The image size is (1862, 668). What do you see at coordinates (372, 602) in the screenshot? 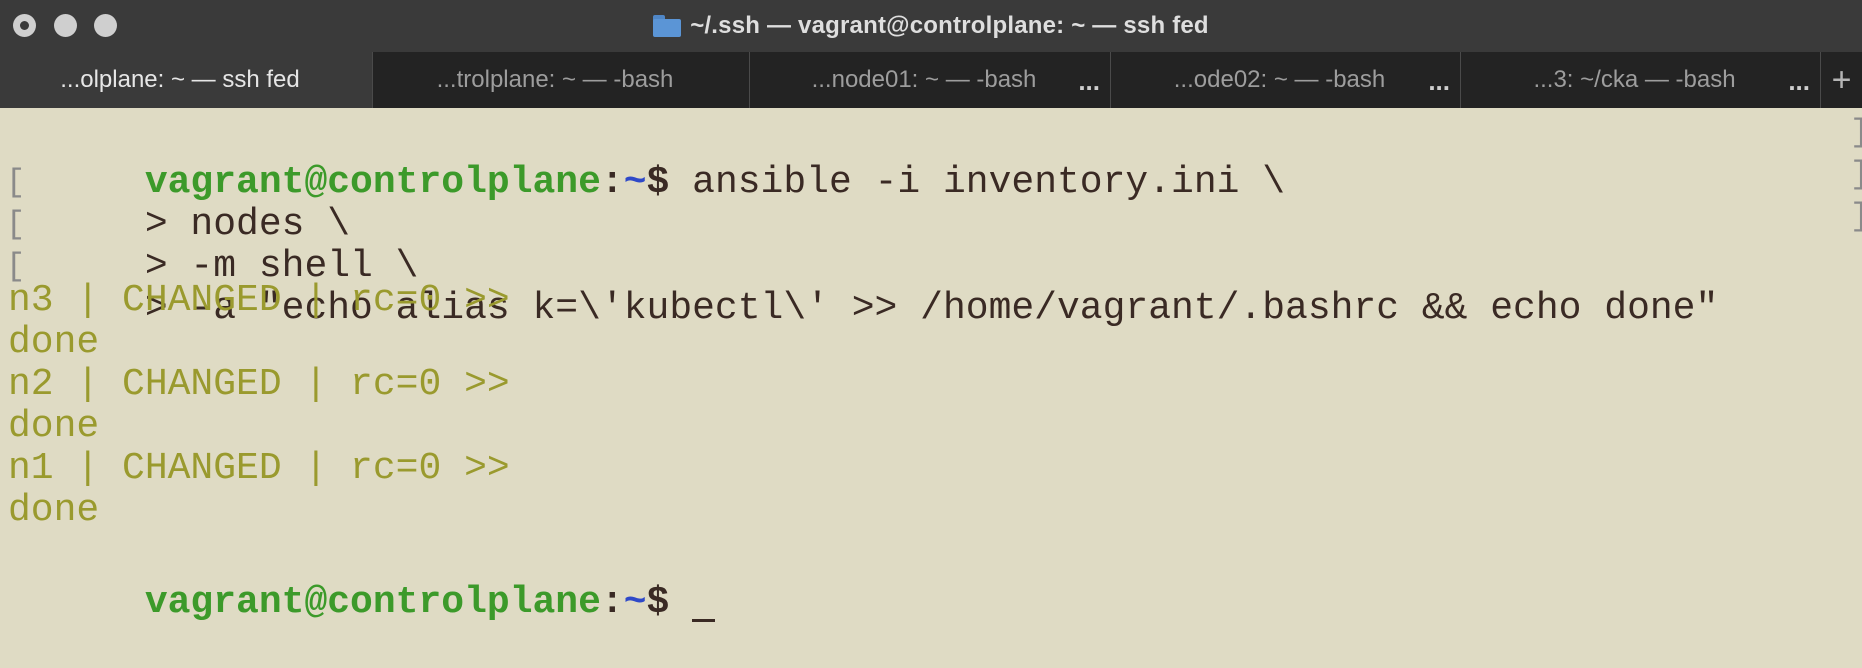
I see `prompt-user-host: vagrant@controlplane` at bounding box center [372, 602].